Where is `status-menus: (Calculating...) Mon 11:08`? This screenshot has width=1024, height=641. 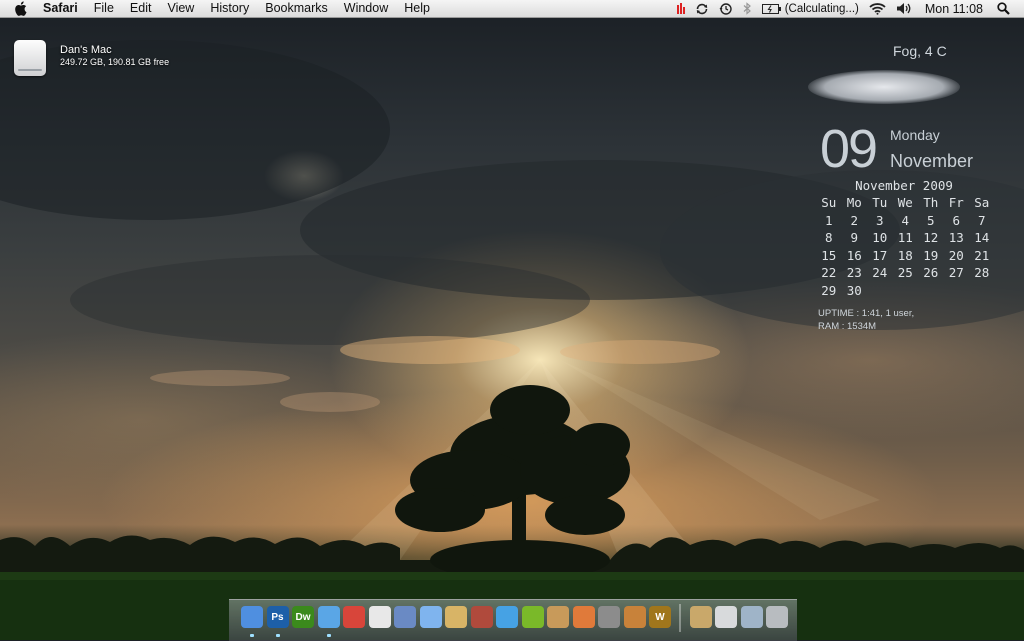 status-menus: (Calculating...) Mon 11:08 is located at coordinates (848, 8).